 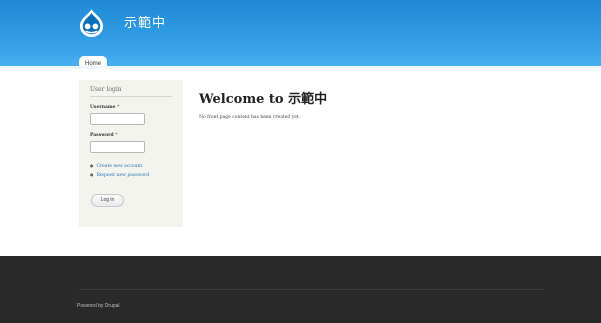 What do you see at coordinates (311, 289) in the screenshot?
I see `footer-divider` at bounding box center [311, 289].